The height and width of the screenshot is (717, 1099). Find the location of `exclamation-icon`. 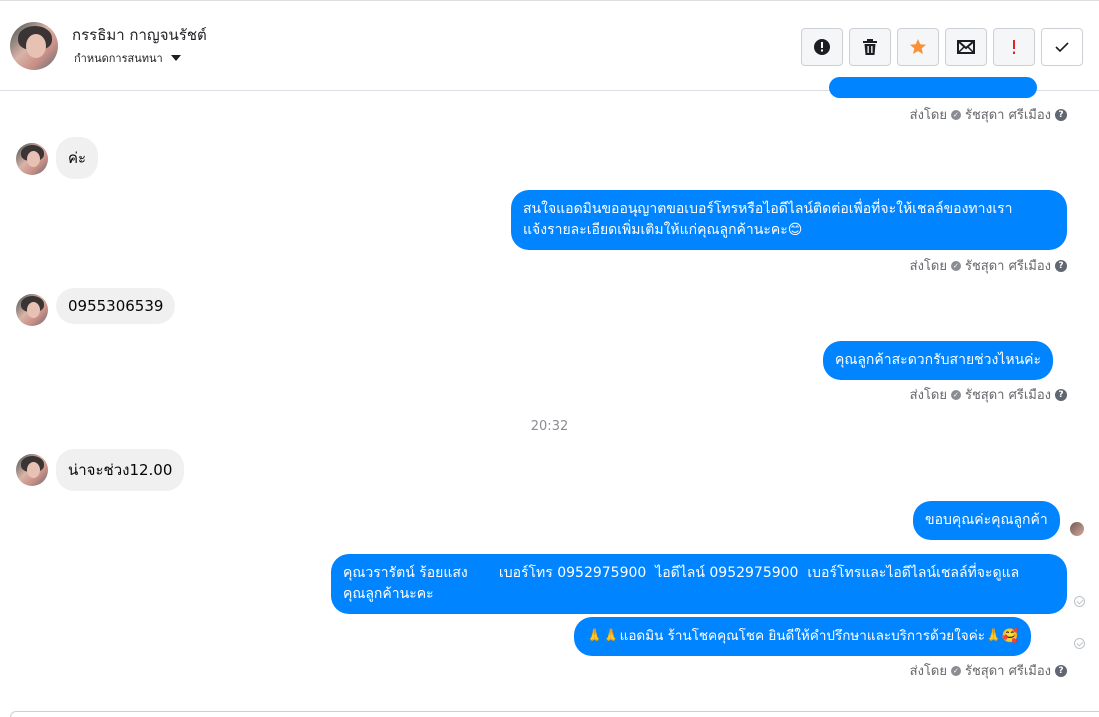

exclamation-icon is located at coordinates (1014, 47).